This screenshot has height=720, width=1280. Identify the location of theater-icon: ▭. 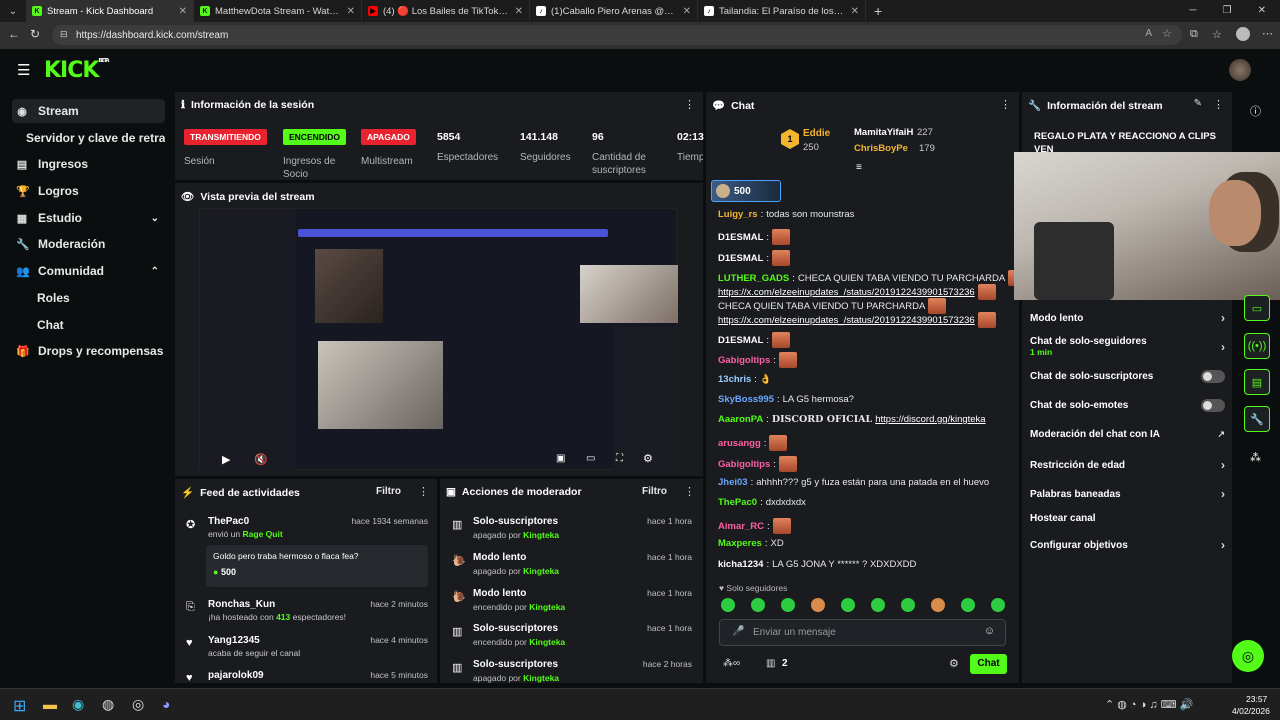
(590, 458).